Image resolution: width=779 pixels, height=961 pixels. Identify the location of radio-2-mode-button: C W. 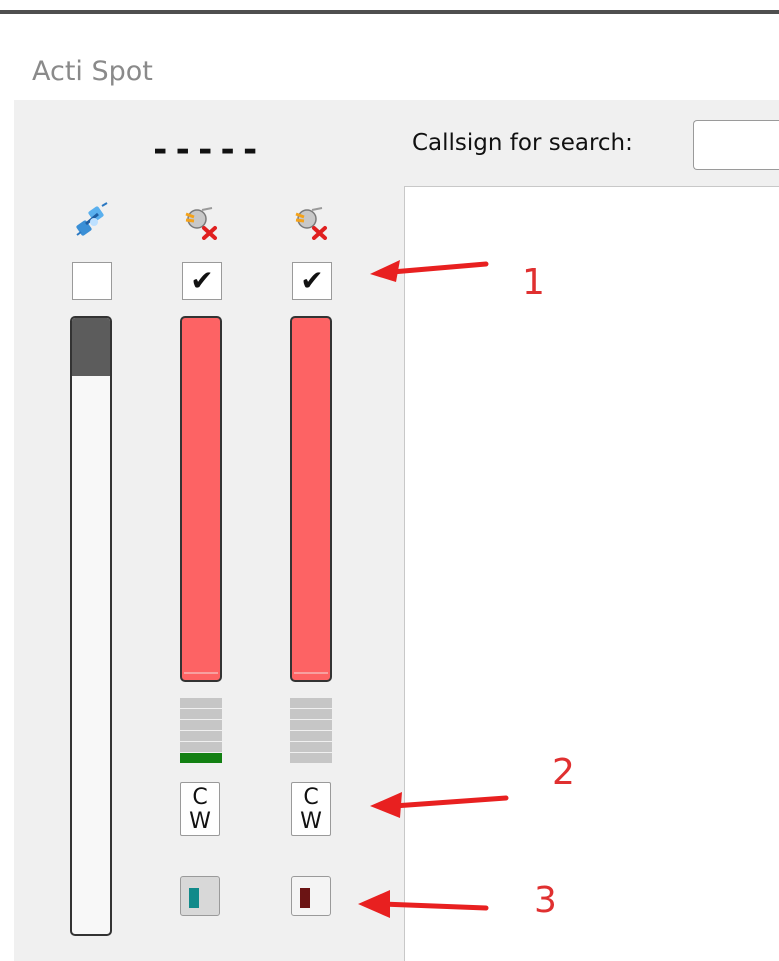
(311, 809).